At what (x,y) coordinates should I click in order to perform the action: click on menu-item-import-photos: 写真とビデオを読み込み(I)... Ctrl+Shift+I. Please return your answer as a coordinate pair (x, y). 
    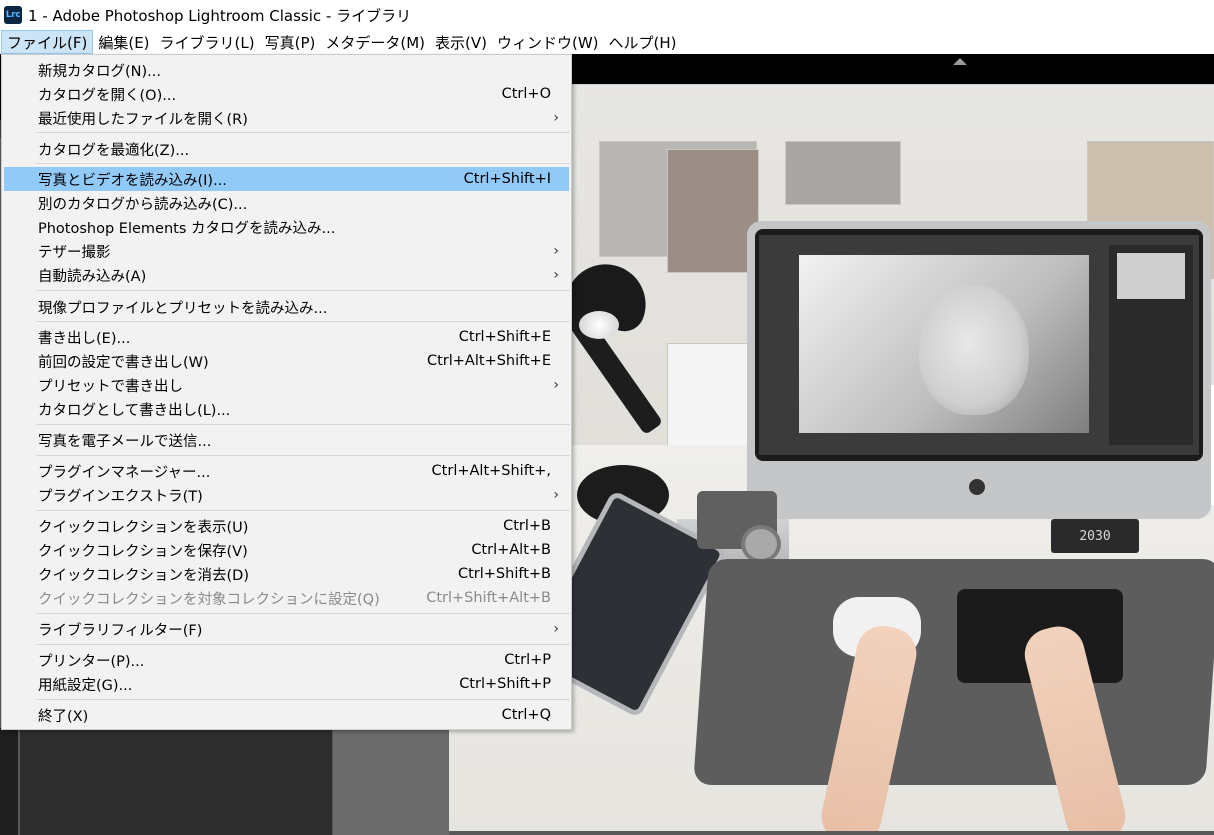
    Looking at the image, I should click on (286, 179).